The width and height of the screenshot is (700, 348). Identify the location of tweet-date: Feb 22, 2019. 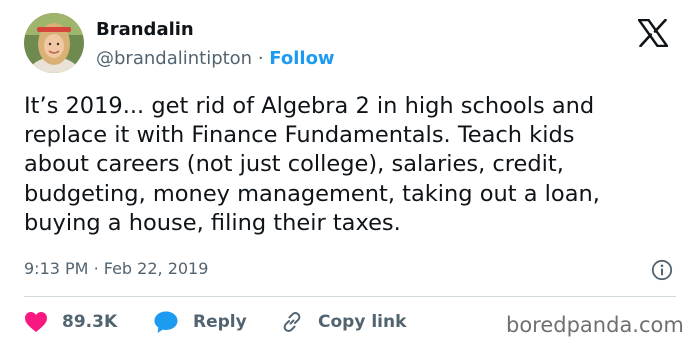
(156, 268).